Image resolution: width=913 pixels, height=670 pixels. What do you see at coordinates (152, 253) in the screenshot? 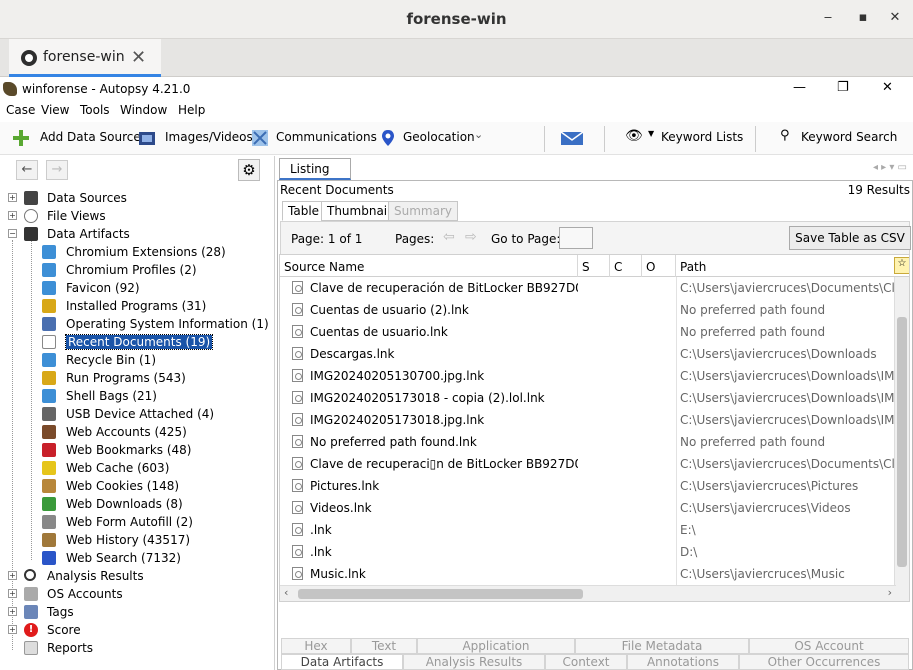
I see `tree-item-artifact: Chromium Extensions (28)` at bounding box center [152, 253].